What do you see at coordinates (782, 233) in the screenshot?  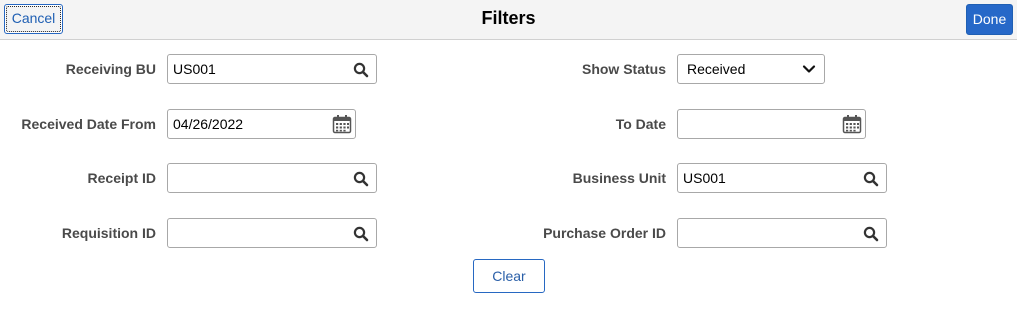 I see `purchase-order-id-field` at bounding box center [782, 233].